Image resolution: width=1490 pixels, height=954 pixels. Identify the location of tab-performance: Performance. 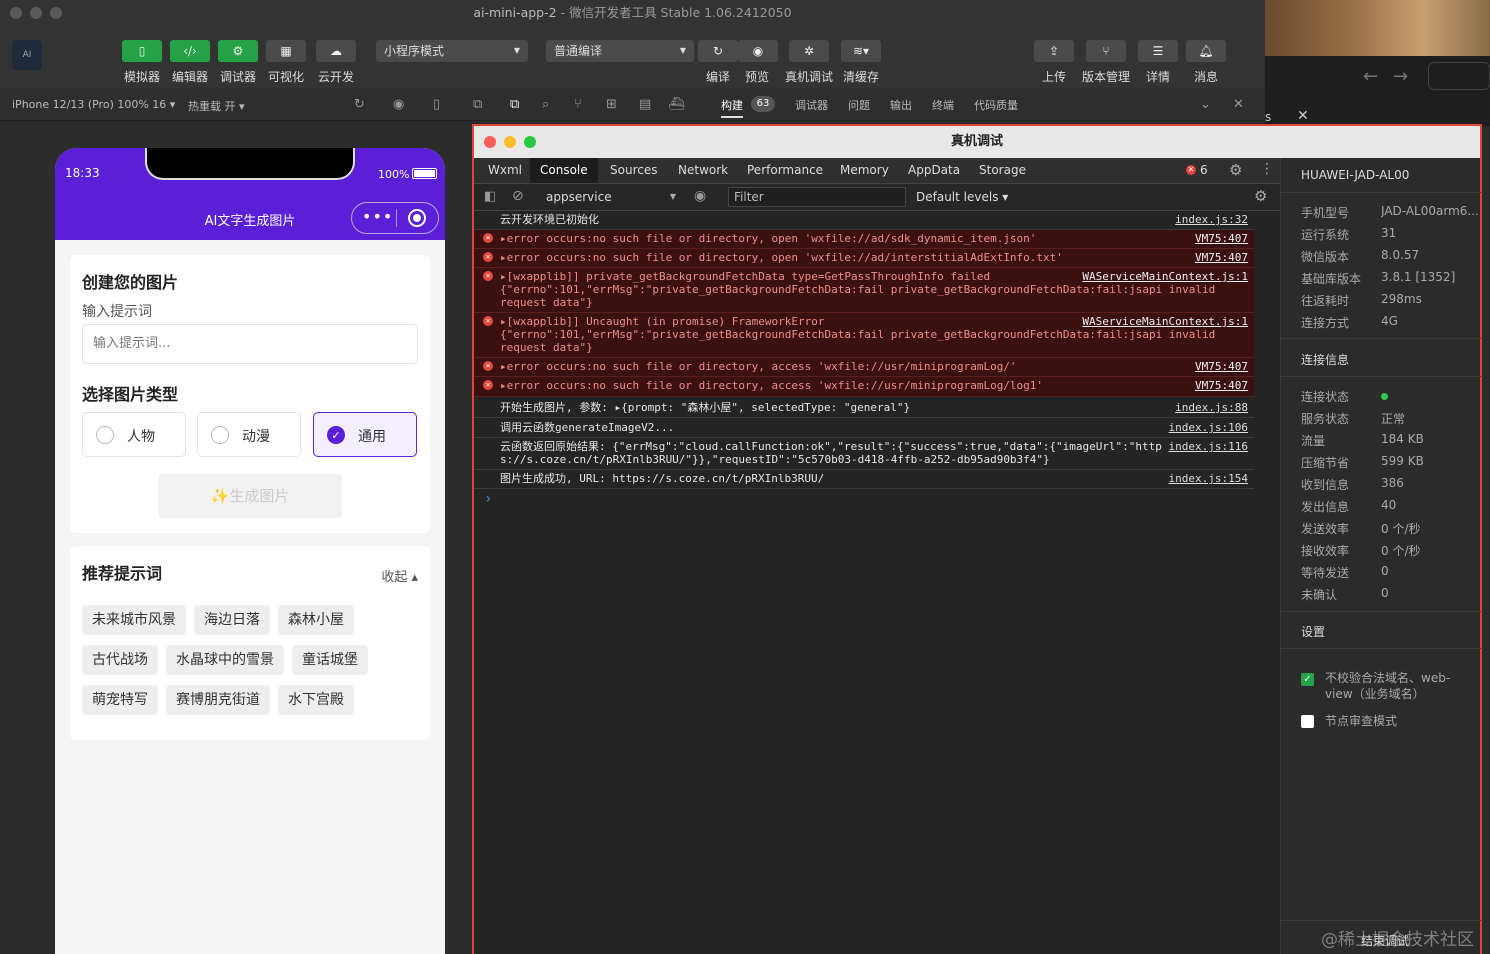
(785, 170).